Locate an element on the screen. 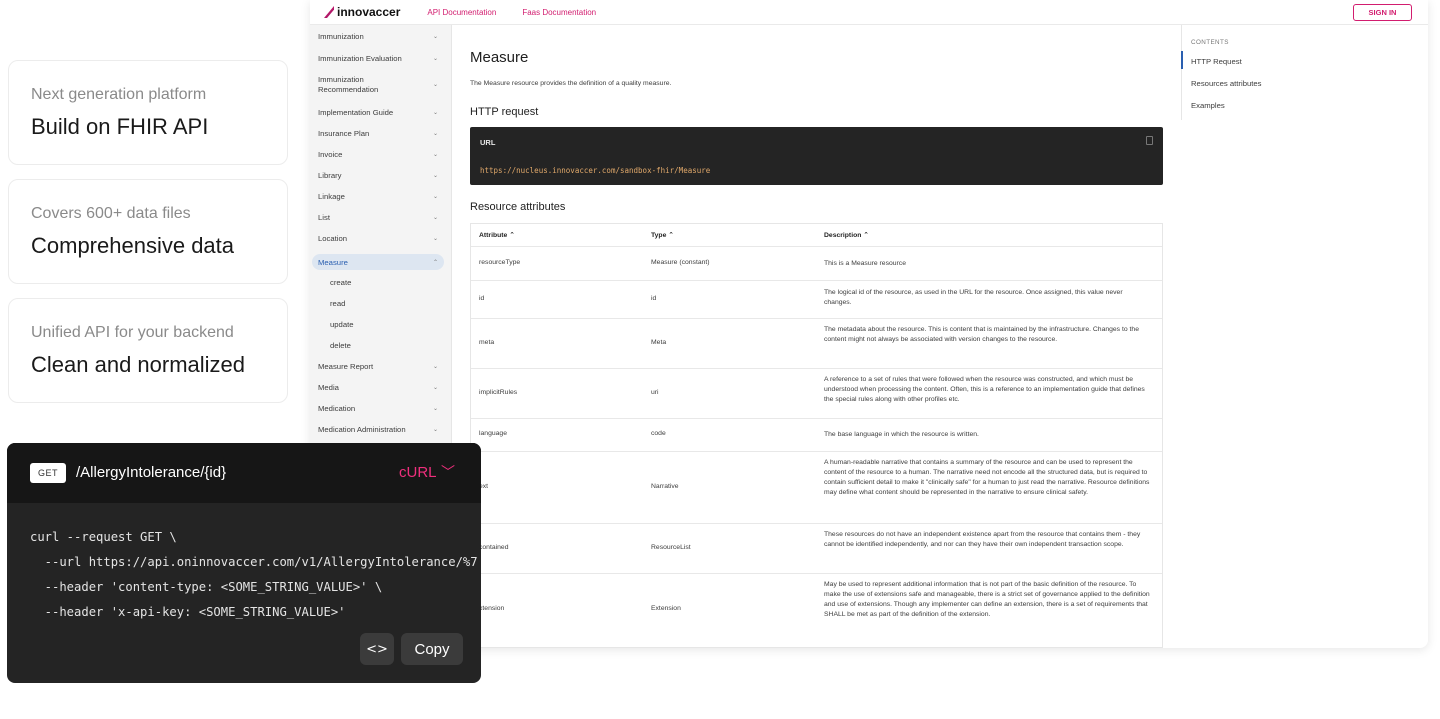  toc-heading: CONTENTS is located at coordinates (1210, 42).